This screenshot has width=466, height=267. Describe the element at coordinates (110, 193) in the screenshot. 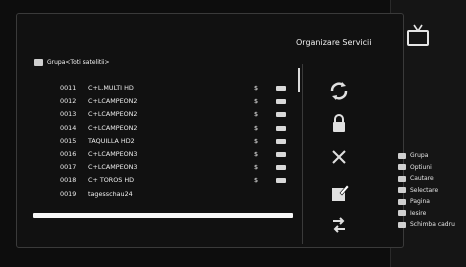

I see `channel-name: tagesschau24` at that location.